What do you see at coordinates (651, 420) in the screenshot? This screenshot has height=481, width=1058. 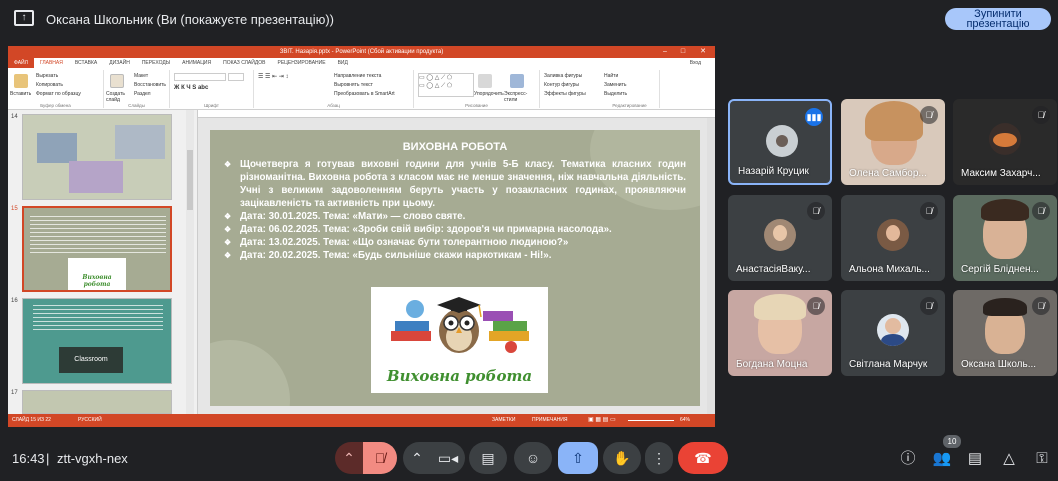 I see `zoom-slider` at bounding box center [651, 420].